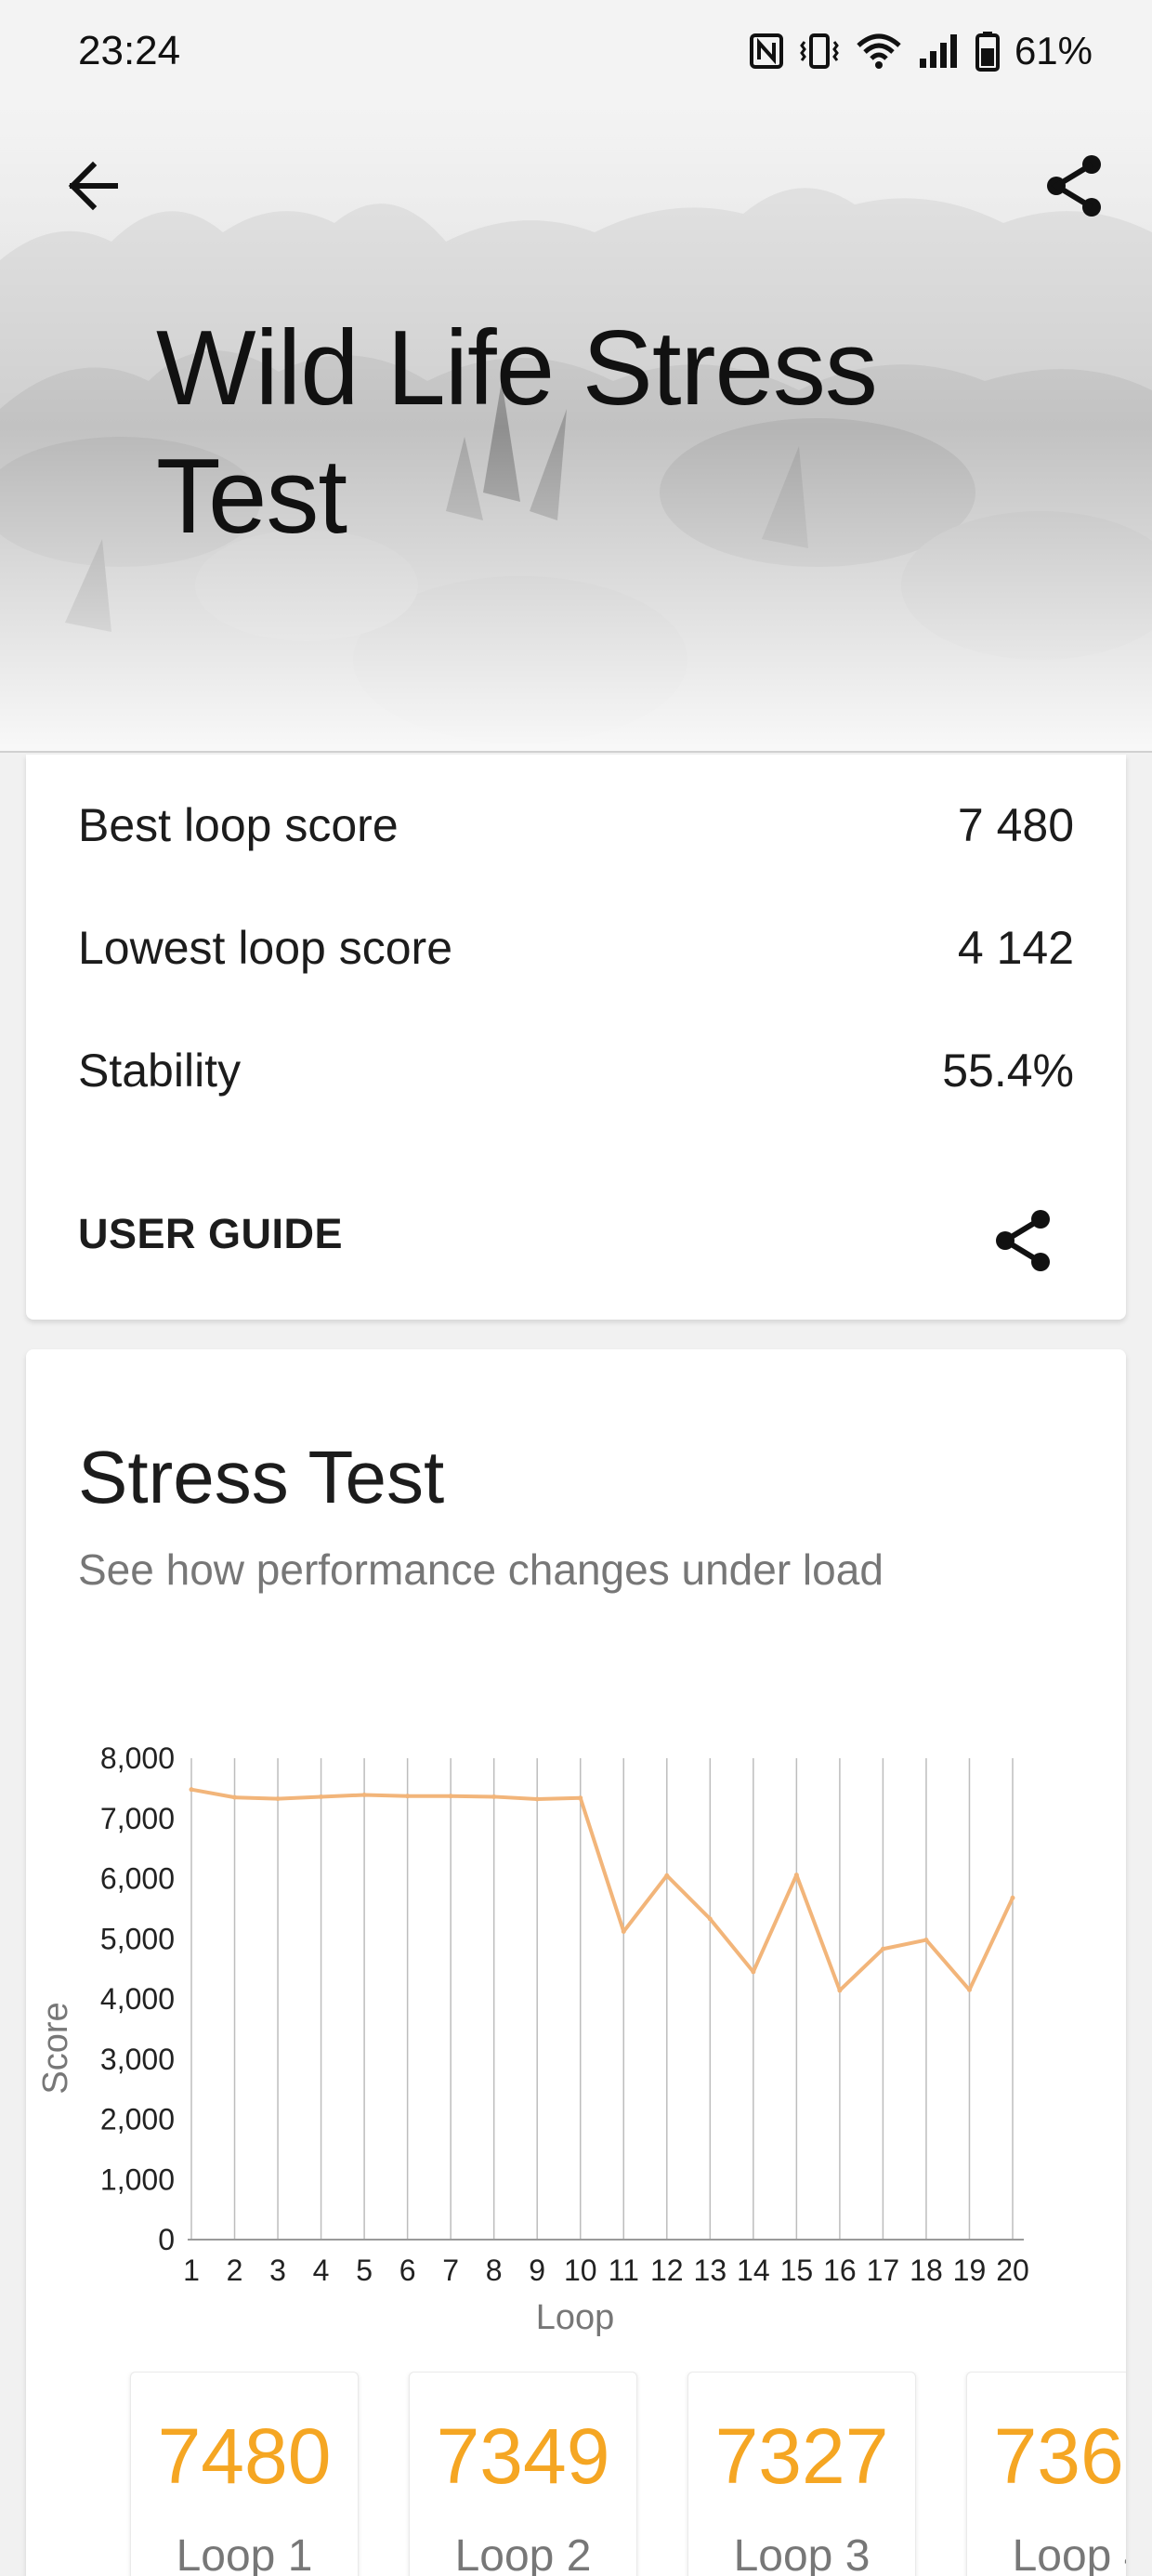 Image resolution: width=1152 pixels, height=2576 pixels. What do you see at coordinates (137, 1758) in the screenshot?
I see `y-tick-label: 8,000` at bounding box center [137, 1758].